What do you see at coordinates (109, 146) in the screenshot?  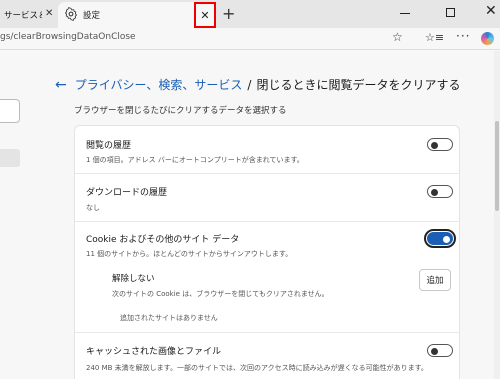 I see `row-title: 閲覧の履歴` at bounding box center [109, 146].